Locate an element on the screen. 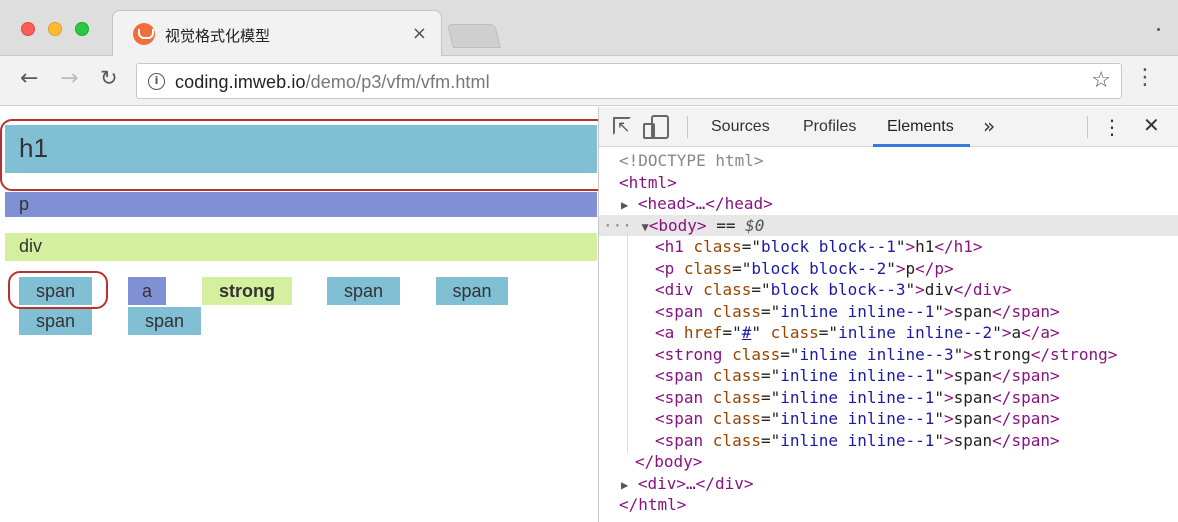  tab-close-icon: × is located at coordinates (419, 33).